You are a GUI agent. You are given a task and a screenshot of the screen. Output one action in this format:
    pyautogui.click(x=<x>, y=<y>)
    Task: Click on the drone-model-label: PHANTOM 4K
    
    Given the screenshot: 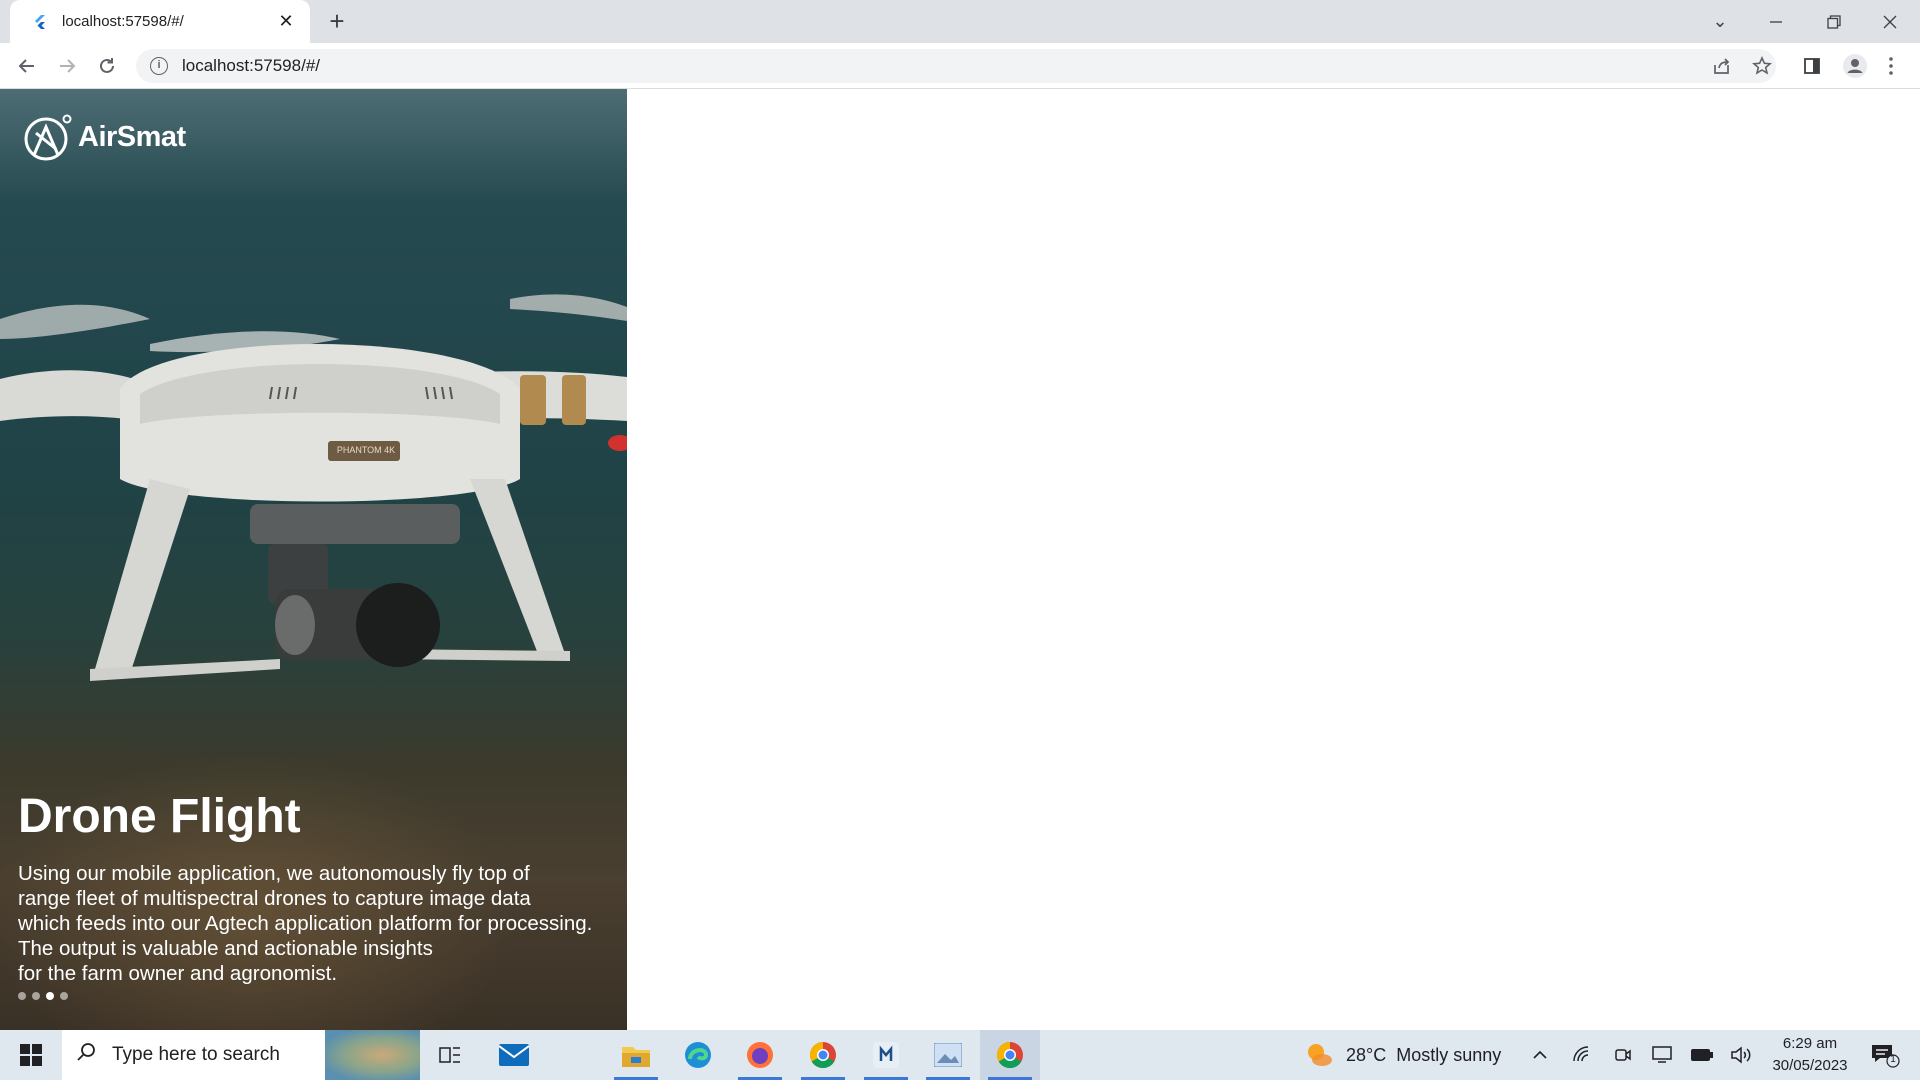 What is the action you would take?
    pyautogui.click(x=366, y=450)
    